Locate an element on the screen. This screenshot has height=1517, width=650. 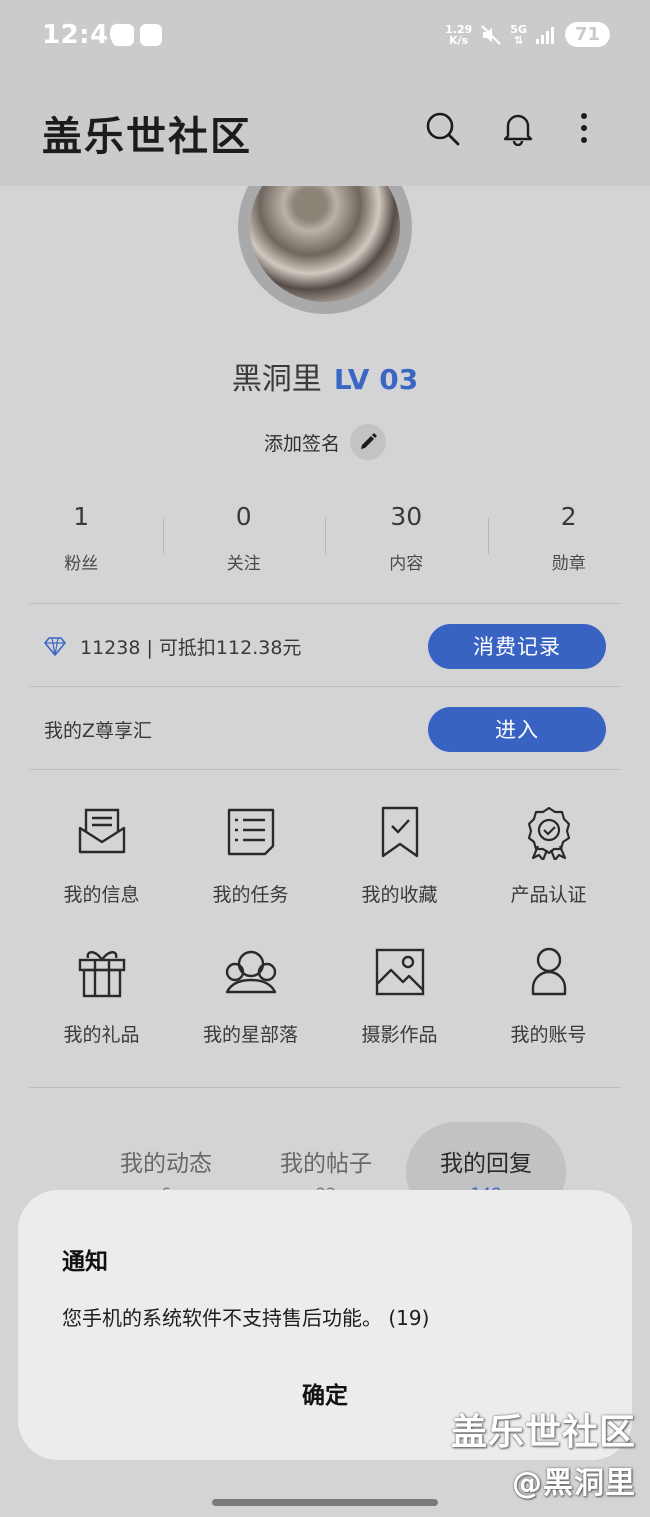
certificate-icon is located at coordinates (548, 833).